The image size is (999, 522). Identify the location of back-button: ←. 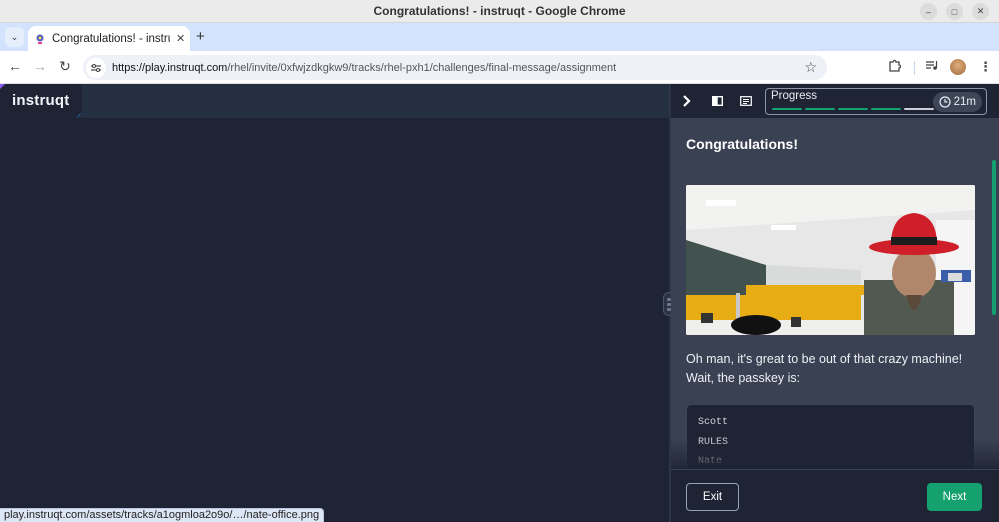
(15, 66).